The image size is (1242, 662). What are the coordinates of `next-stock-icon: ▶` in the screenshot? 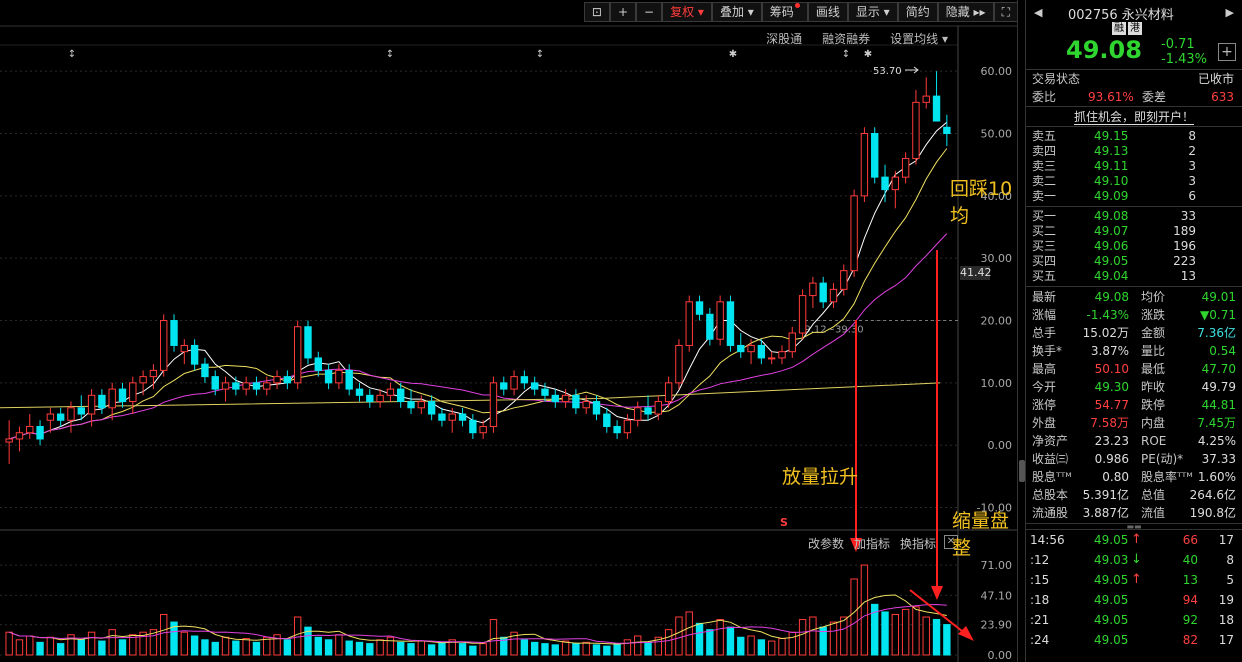 It's located at (1230, 12).